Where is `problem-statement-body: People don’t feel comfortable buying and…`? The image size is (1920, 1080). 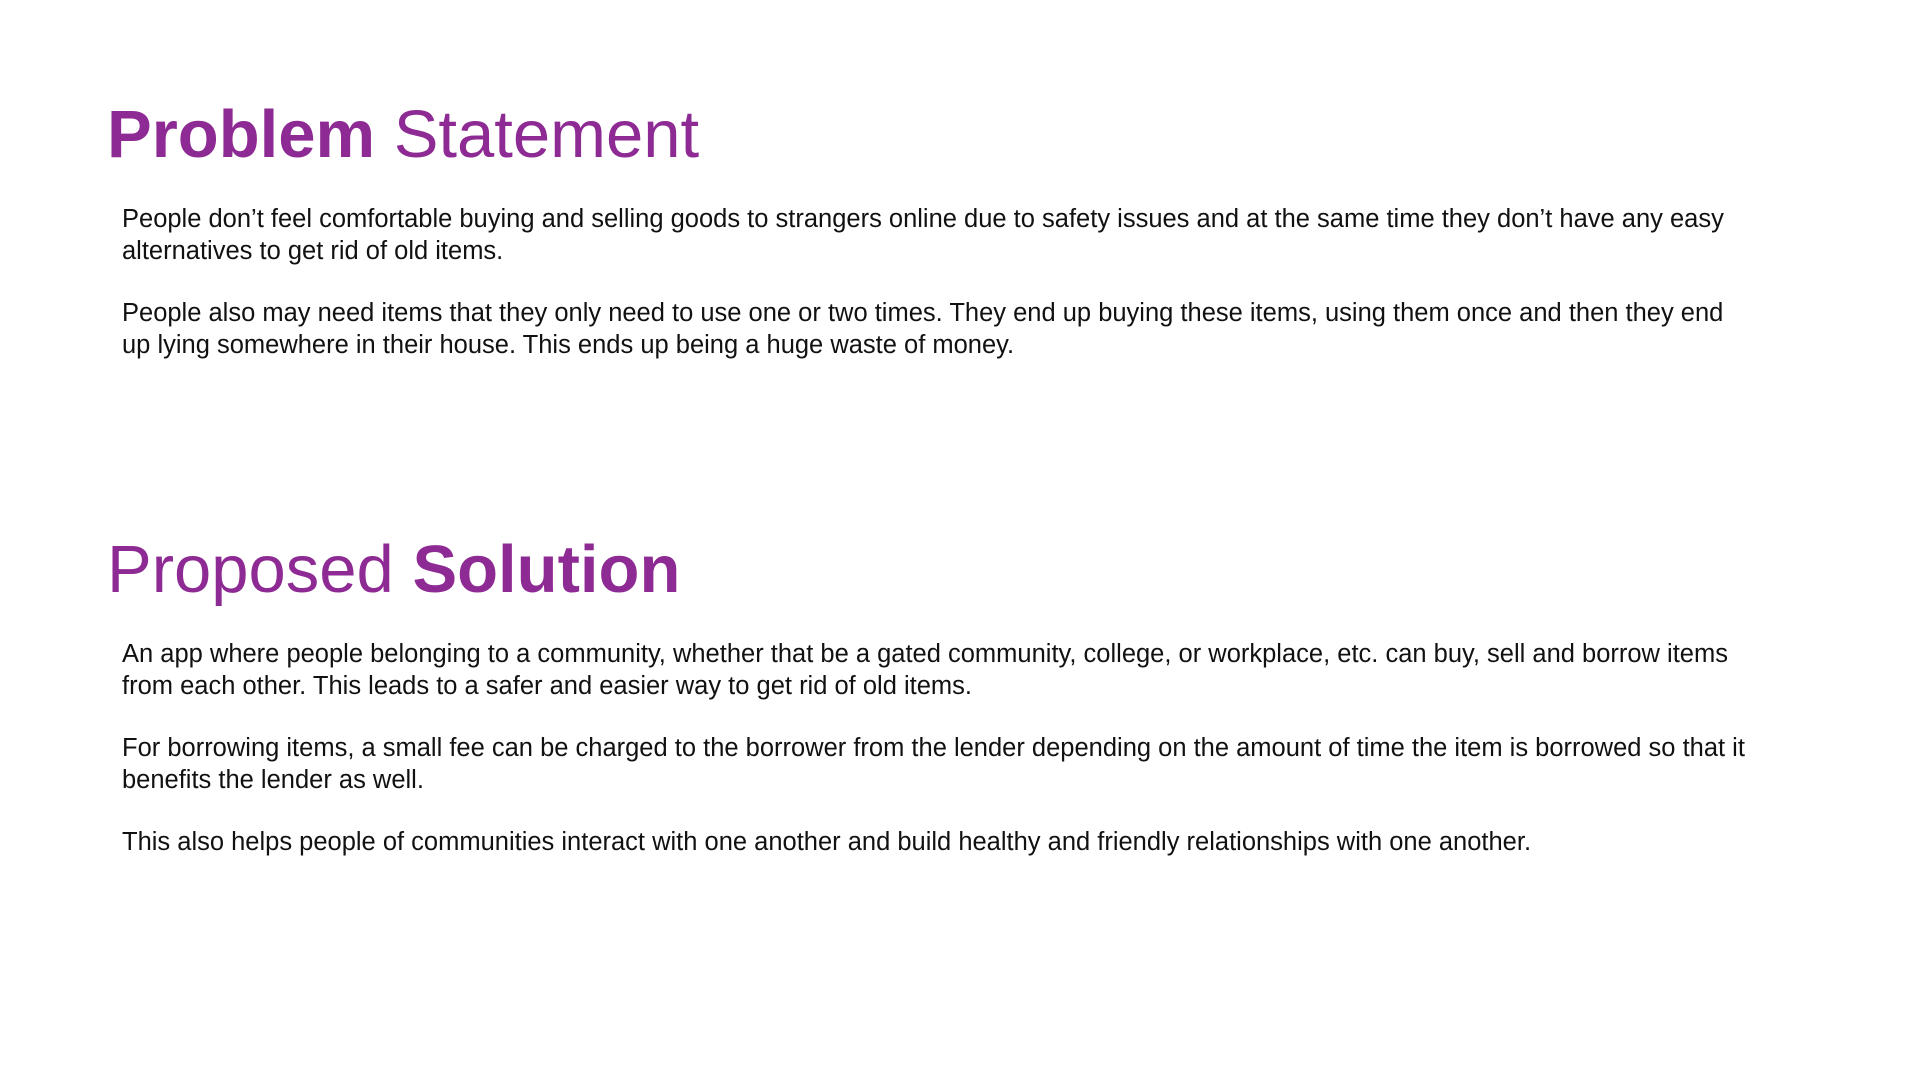 problem-statement-body: People don’t feel comfortable buying and… is located at coordinates (929, 282).